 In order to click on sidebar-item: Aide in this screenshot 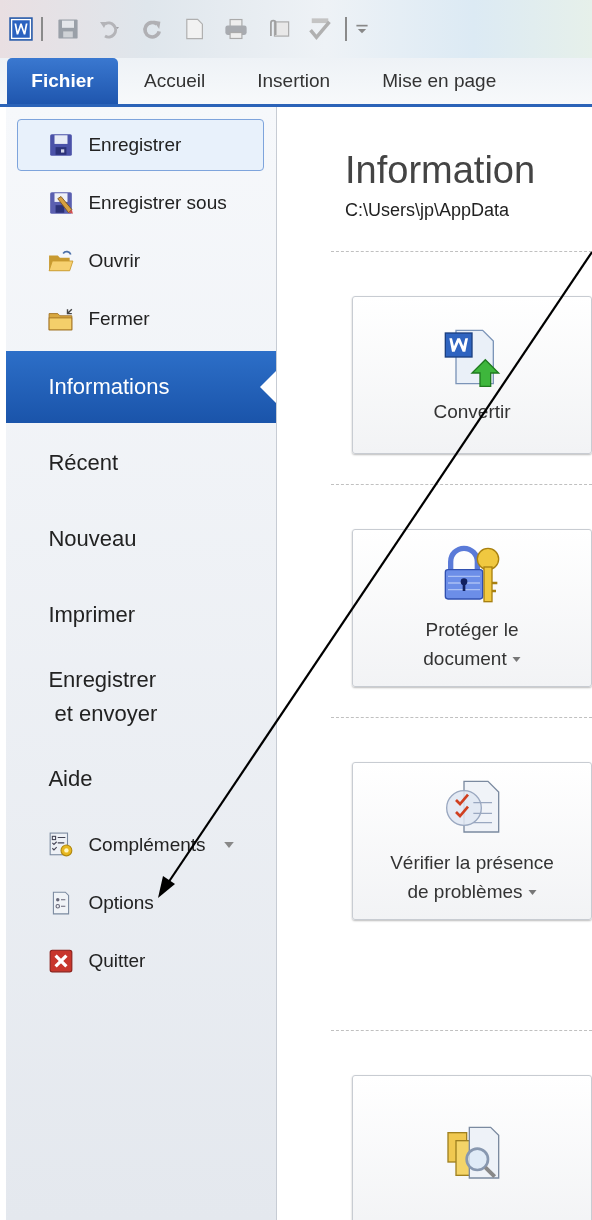, I will do `click(141, 779)`.